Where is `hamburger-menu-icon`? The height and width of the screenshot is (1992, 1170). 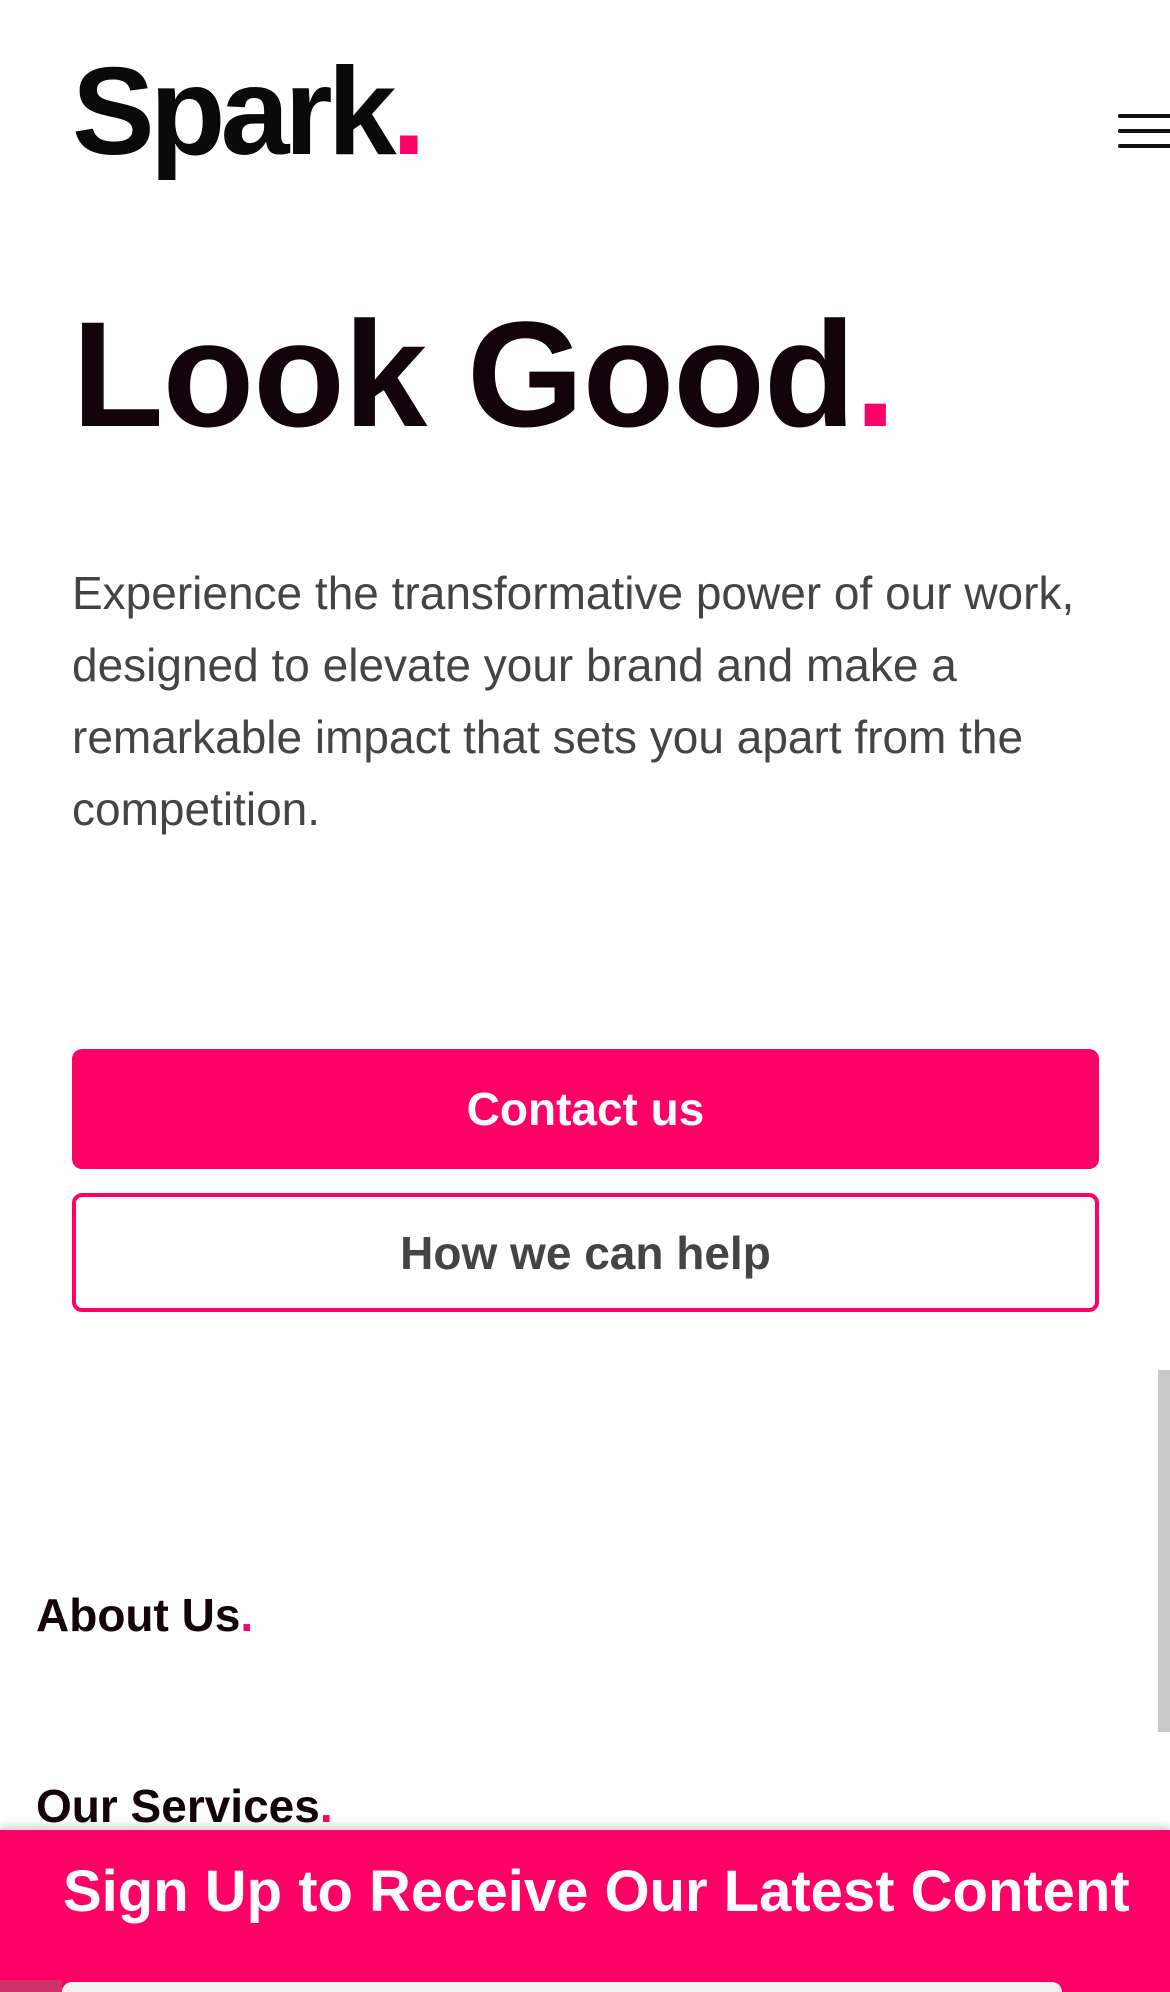 hamburger-menu-icon is located at coordinates (1144, 133).